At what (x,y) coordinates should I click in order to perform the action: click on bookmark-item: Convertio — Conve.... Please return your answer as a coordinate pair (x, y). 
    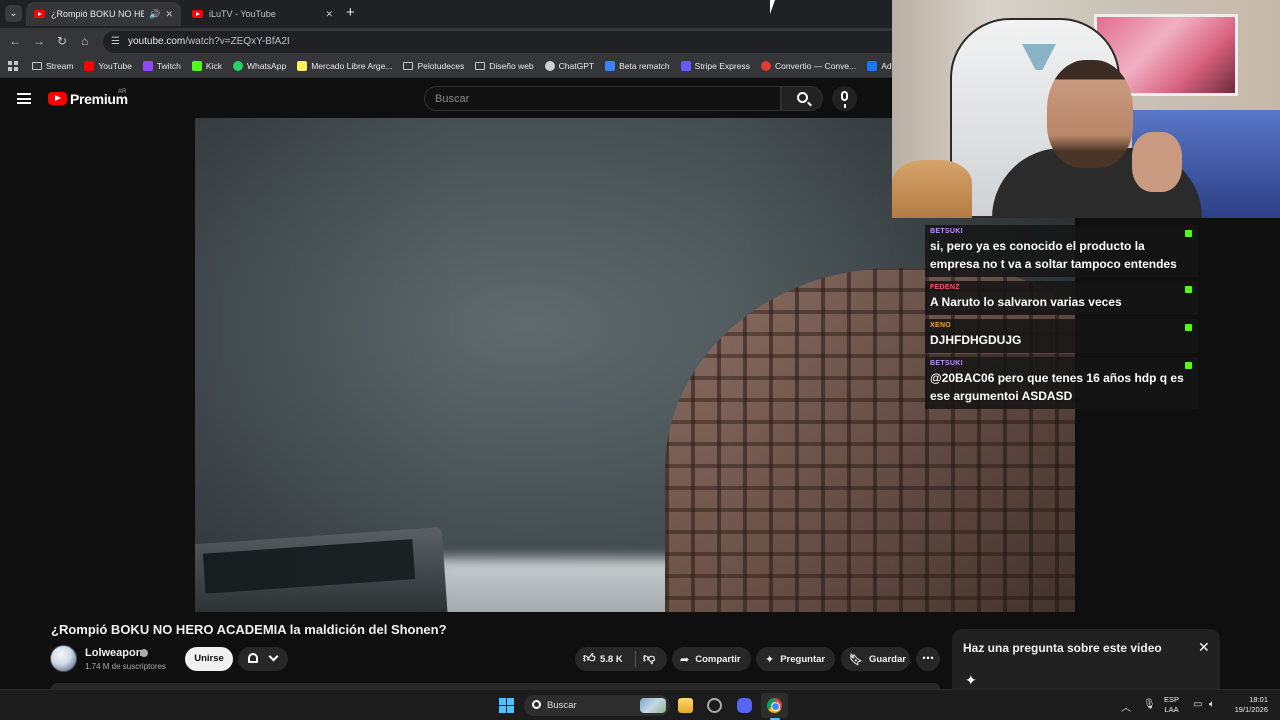
    Looking at the image, I should click on (808, 66).